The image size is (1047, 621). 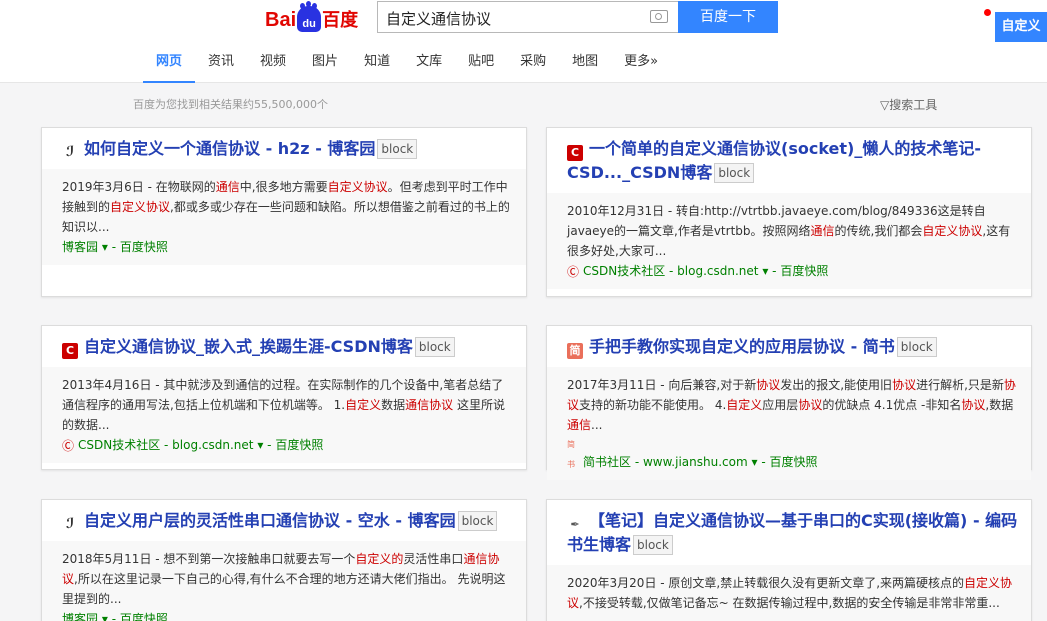 I want to click on tab-wenku: 文库, so click(x=429, y=66).